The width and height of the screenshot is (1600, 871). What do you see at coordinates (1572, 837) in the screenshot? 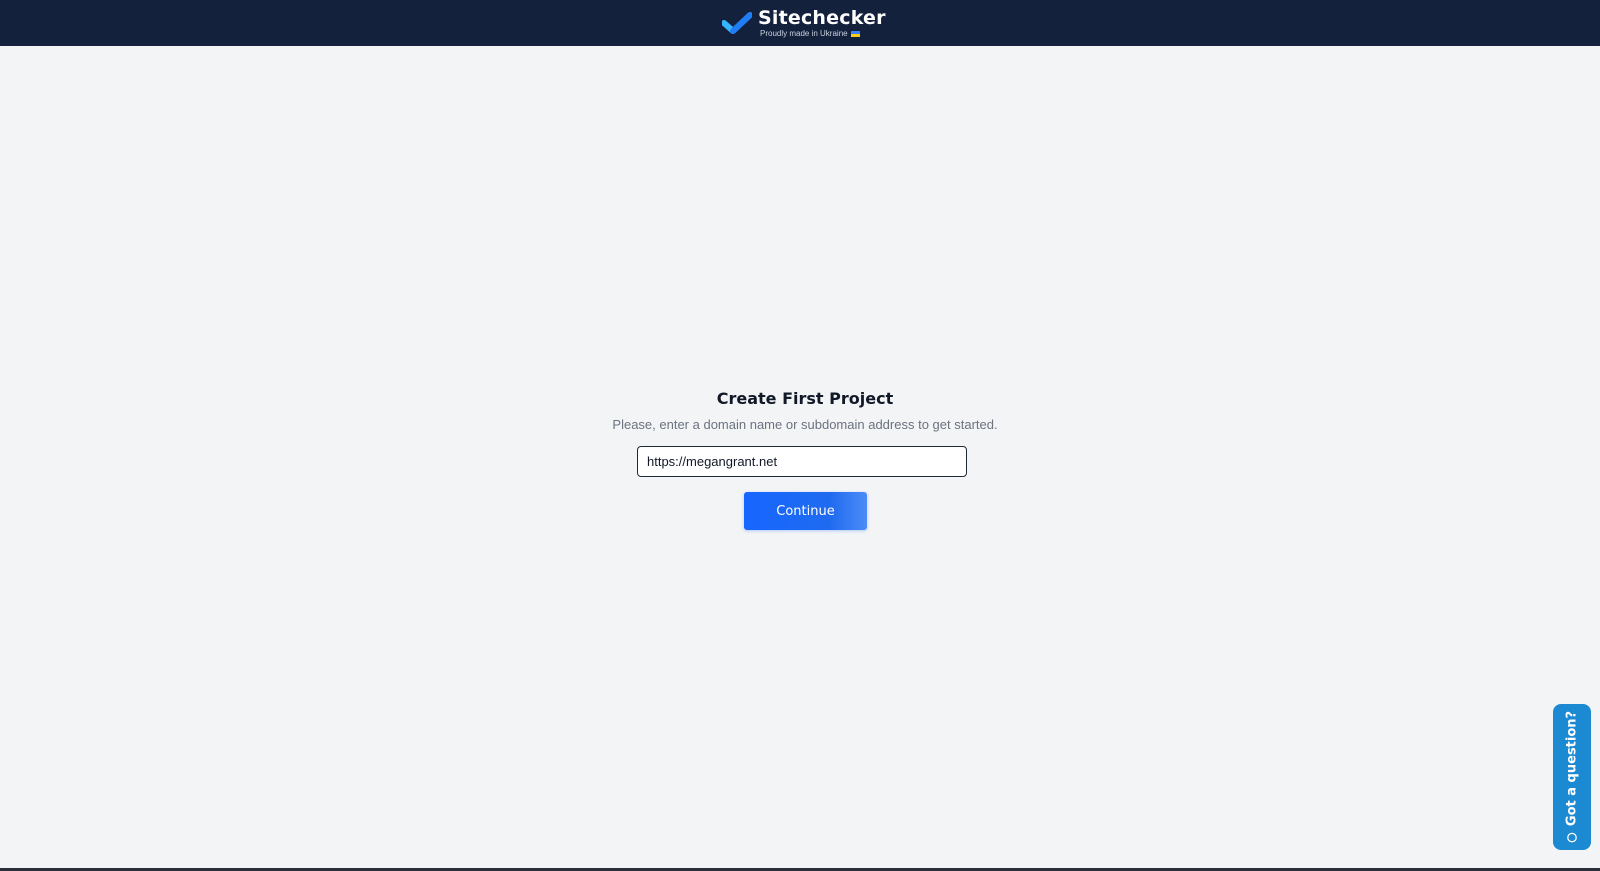
I see `chat-bubble-icon` at bounding box center [1572, 837].